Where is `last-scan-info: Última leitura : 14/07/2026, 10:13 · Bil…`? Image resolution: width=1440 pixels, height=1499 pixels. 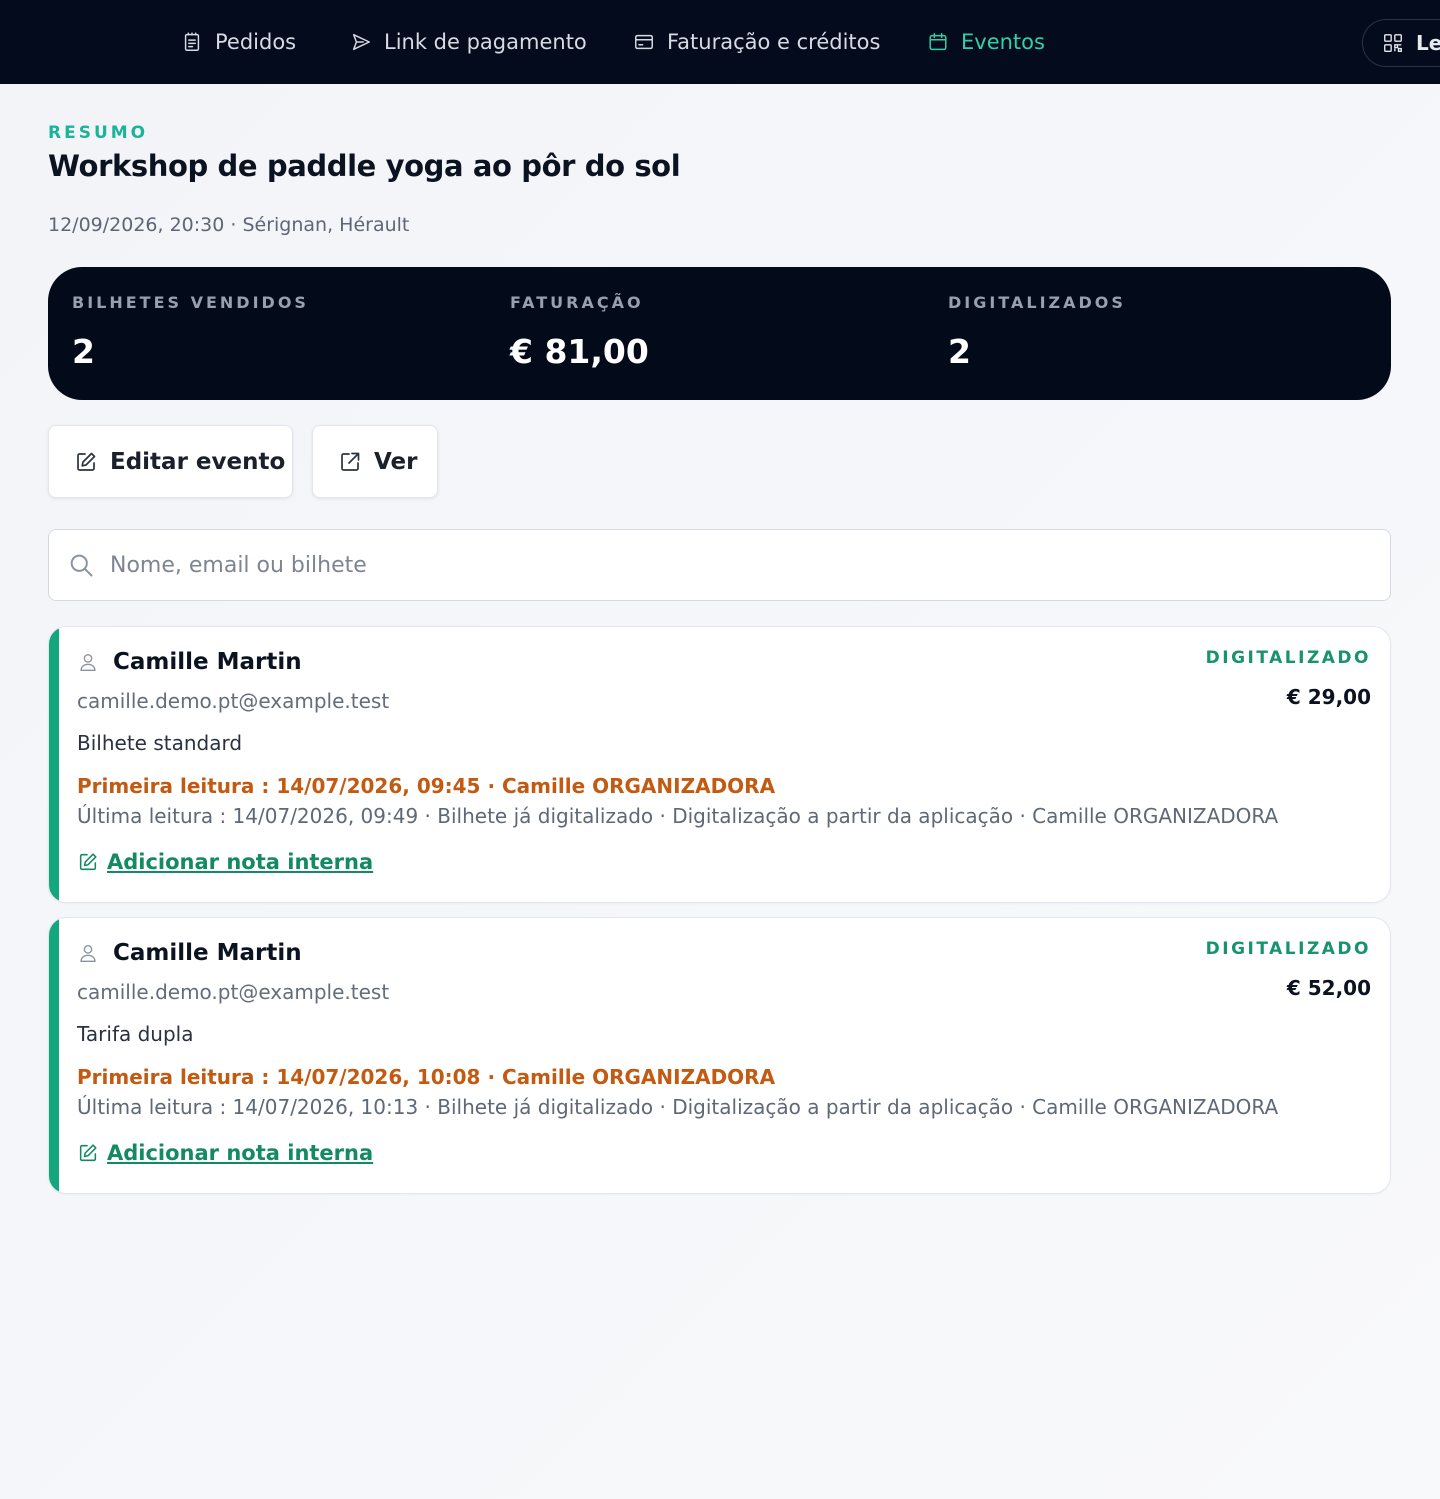
last-scan-info: Última leitura : 14/07/2026, 10:13 · Bil… is located at coordinates (678, 1107).